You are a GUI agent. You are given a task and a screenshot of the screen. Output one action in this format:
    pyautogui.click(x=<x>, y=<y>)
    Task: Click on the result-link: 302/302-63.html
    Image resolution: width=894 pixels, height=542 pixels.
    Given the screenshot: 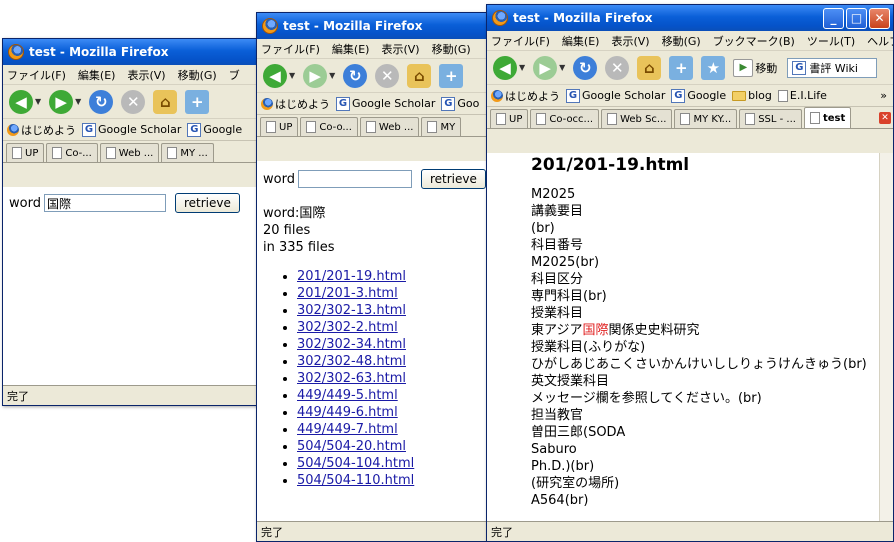 What is the action you would take?
    pyautogui.click(x=351, y=378)
    